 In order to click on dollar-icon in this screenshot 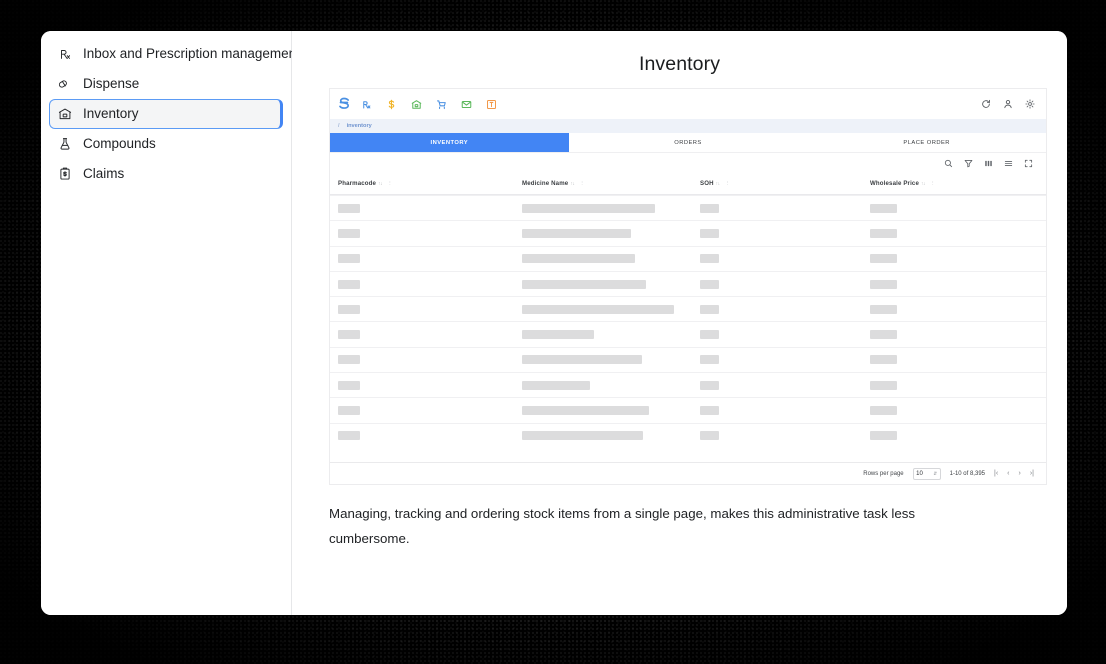, I will do `click(391, 104)`.